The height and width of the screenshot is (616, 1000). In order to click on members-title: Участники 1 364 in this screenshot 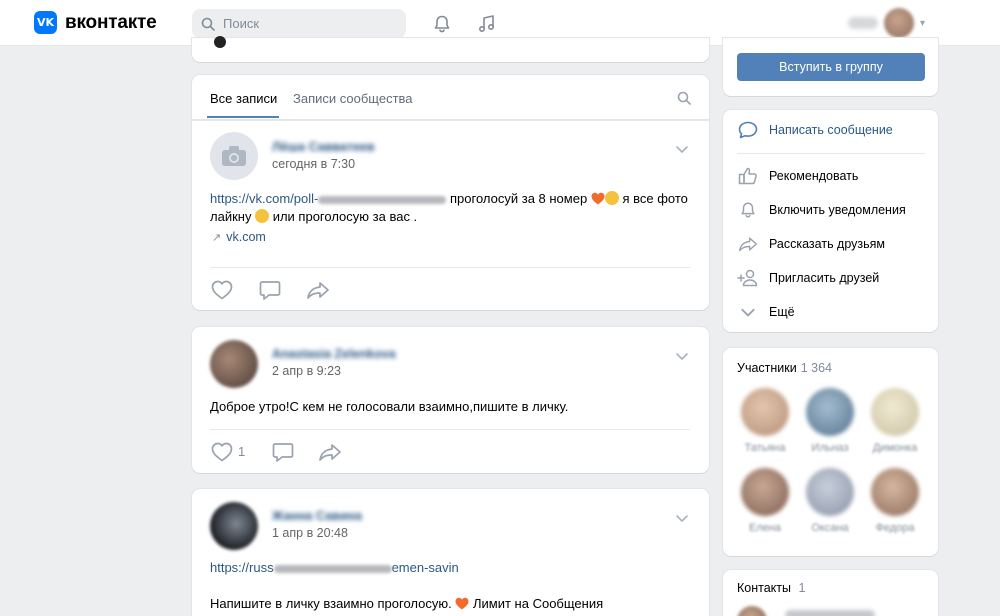, I will do `click(784, 368)`.